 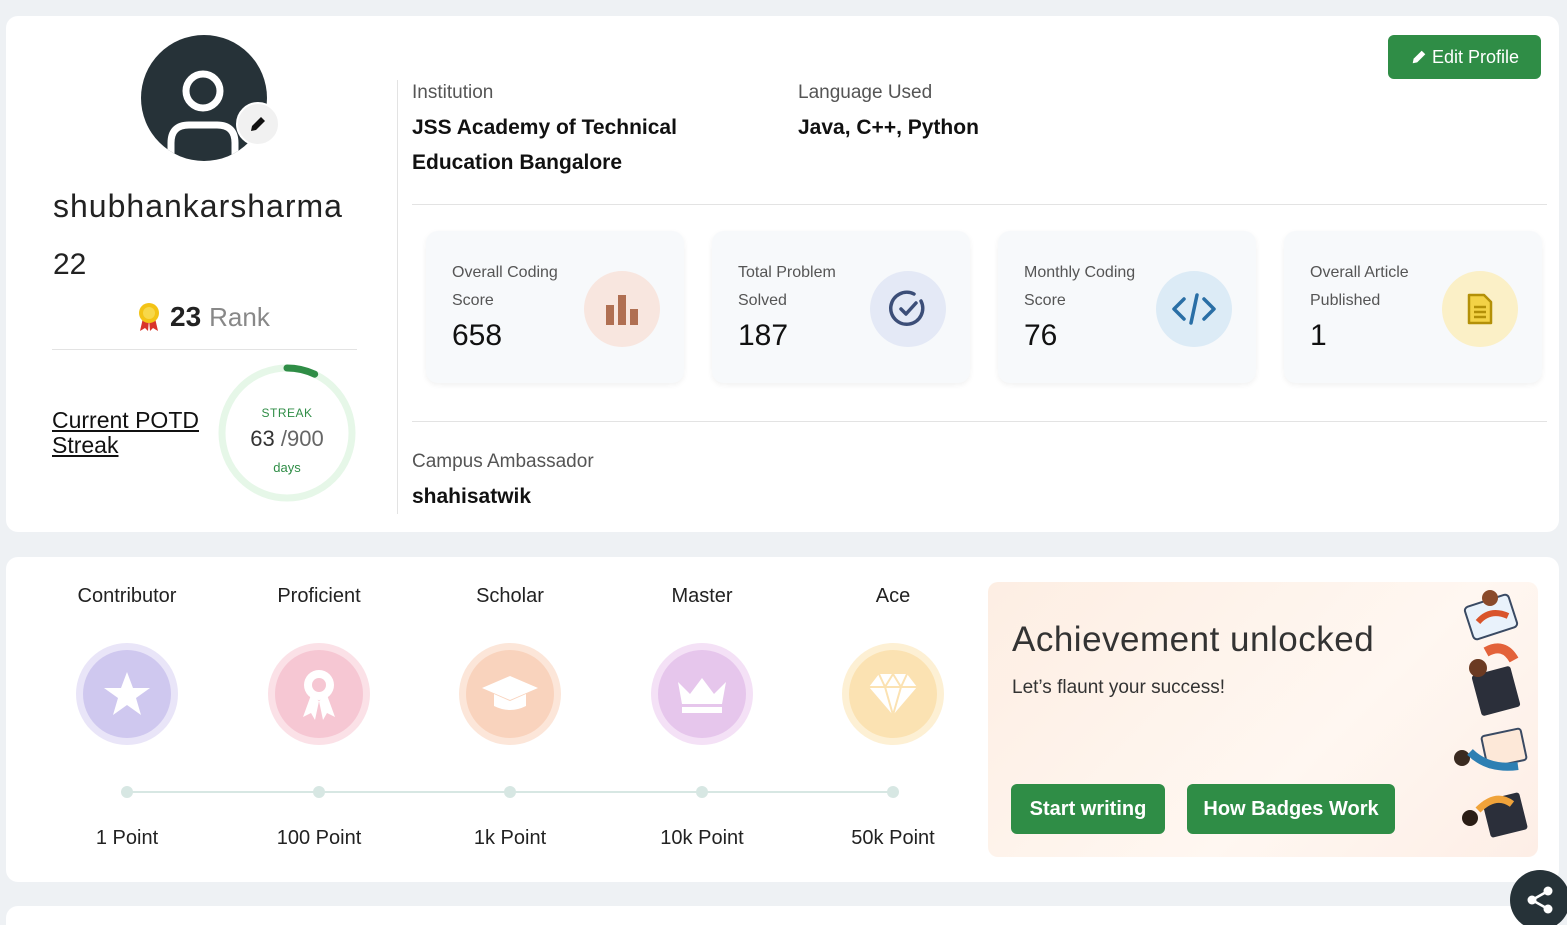 I want to click on award-ribbon-icon, so click(x=319, y=694).